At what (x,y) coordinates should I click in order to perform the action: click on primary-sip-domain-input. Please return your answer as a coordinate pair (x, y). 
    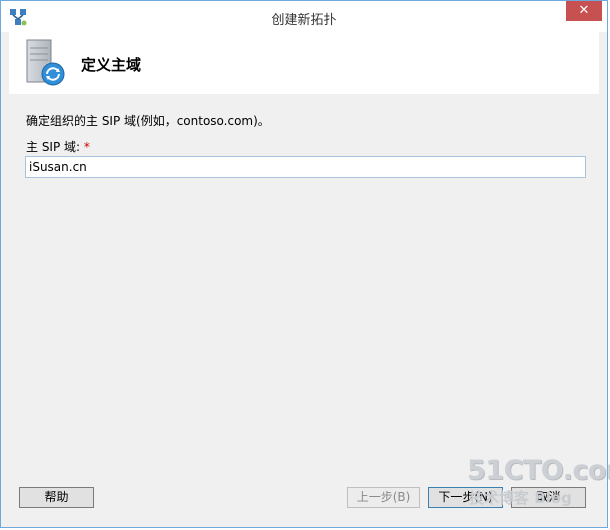
    Looking at the image, I should click on (305, 167).